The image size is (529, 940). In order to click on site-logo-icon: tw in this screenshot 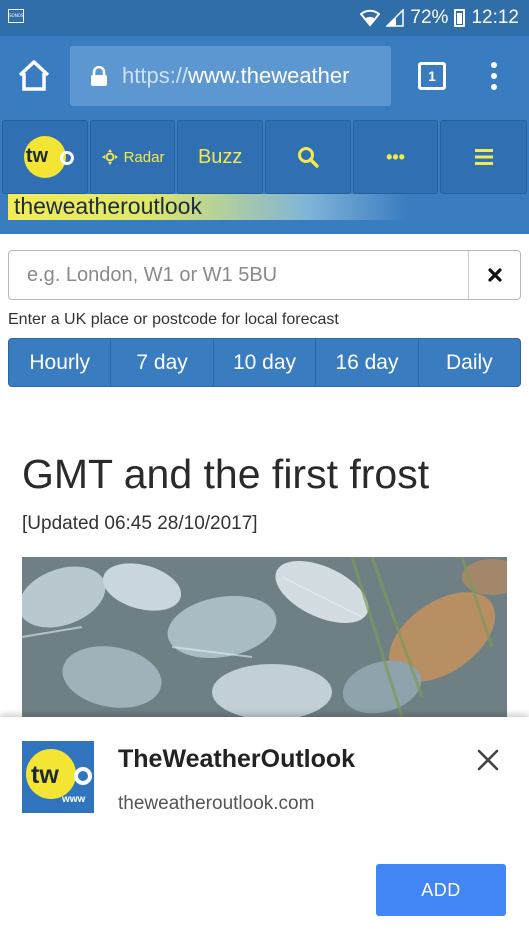, I will do `click(48, 157)`.